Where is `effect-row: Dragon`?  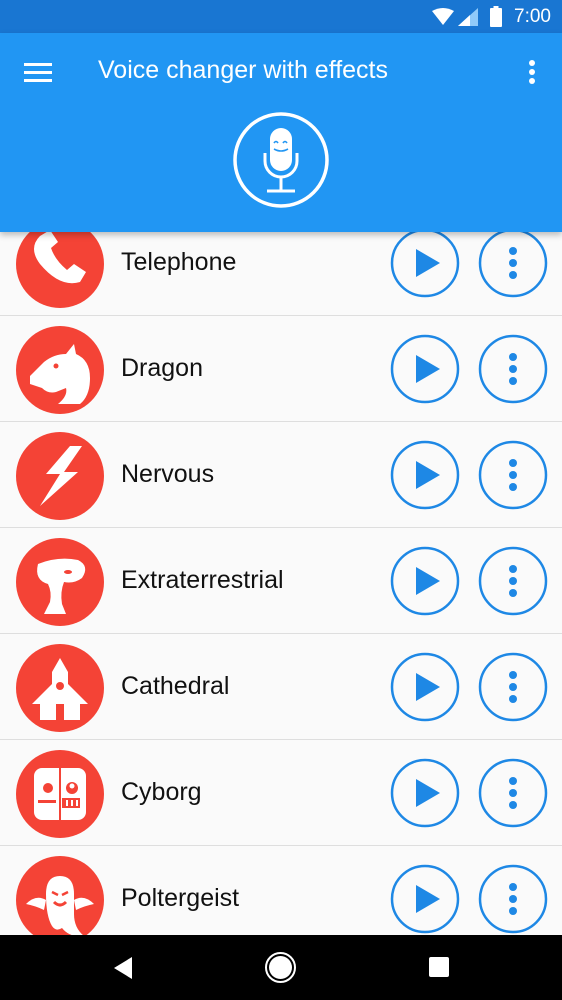
effect-row: Dragon is located at coordinates (281, 369).